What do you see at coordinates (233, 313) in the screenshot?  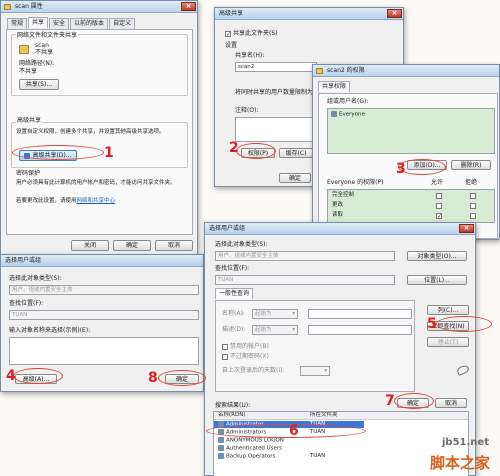 I see `name-label: 名称(A):` at bounding box center [233, 313].